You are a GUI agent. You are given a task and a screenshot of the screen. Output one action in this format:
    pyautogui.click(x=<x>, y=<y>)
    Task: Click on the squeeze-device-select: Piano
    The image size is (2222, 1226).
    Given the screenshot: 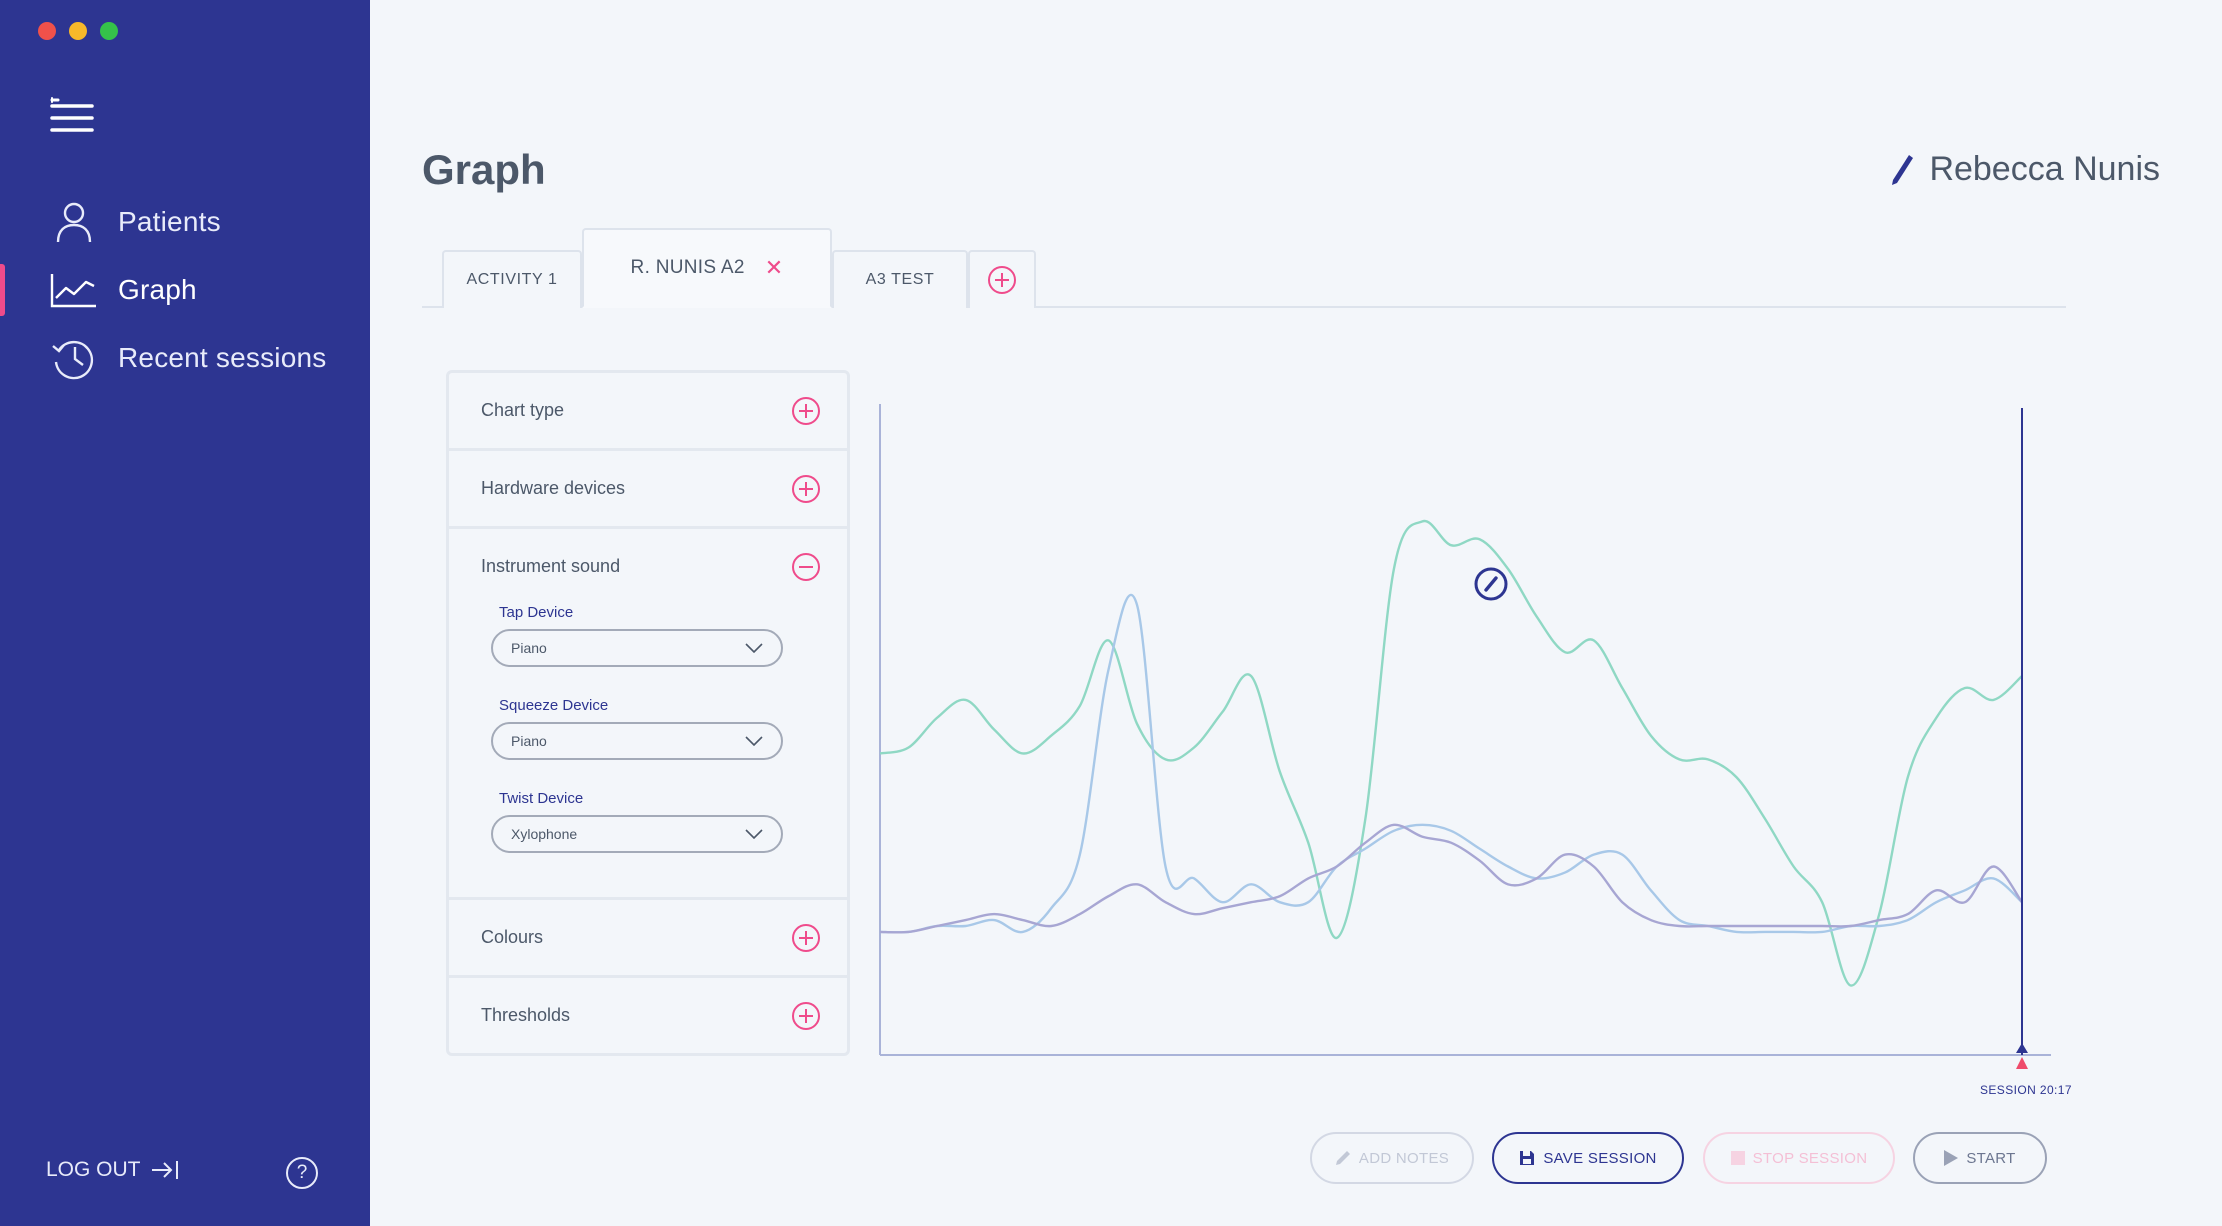 What is the action you would take?
    pyautogui.click(x=637, y=741)
    